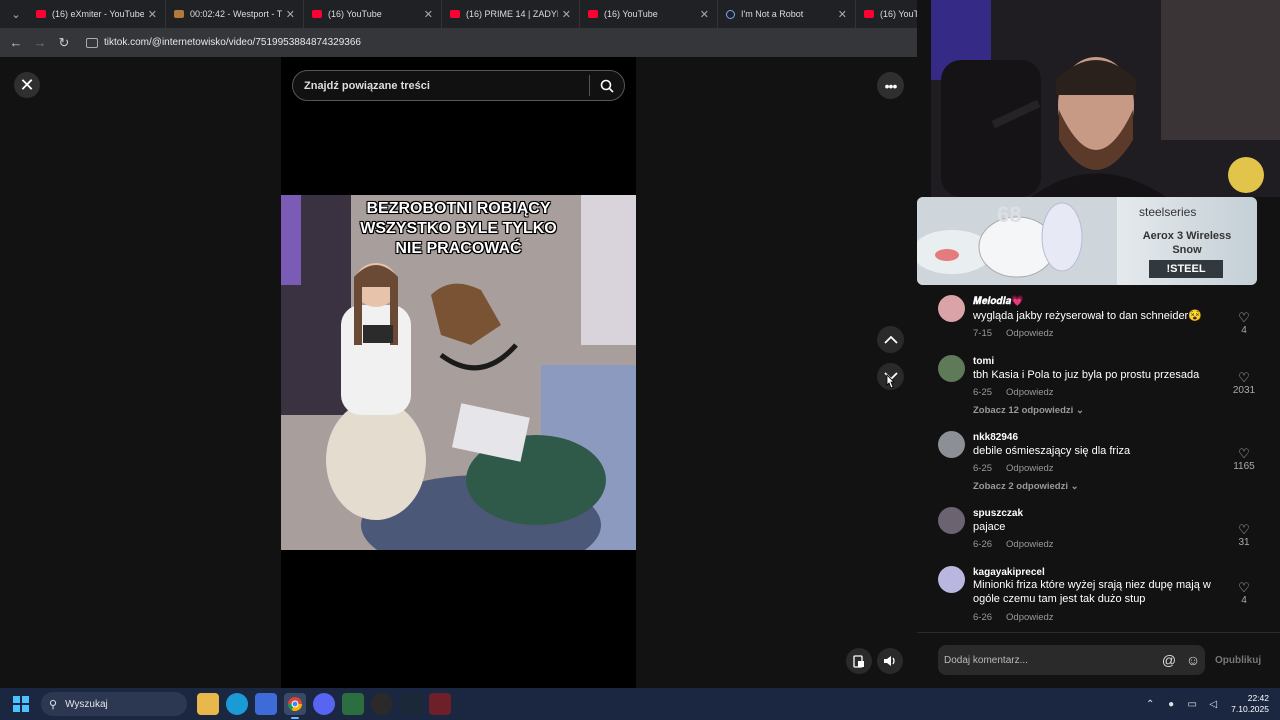 The height and width of the screenshot is (720, 1280). Describe the element at coordinates (891, 14) in the screenshot. I see `browser-tab: (16) YouTube` at that location.